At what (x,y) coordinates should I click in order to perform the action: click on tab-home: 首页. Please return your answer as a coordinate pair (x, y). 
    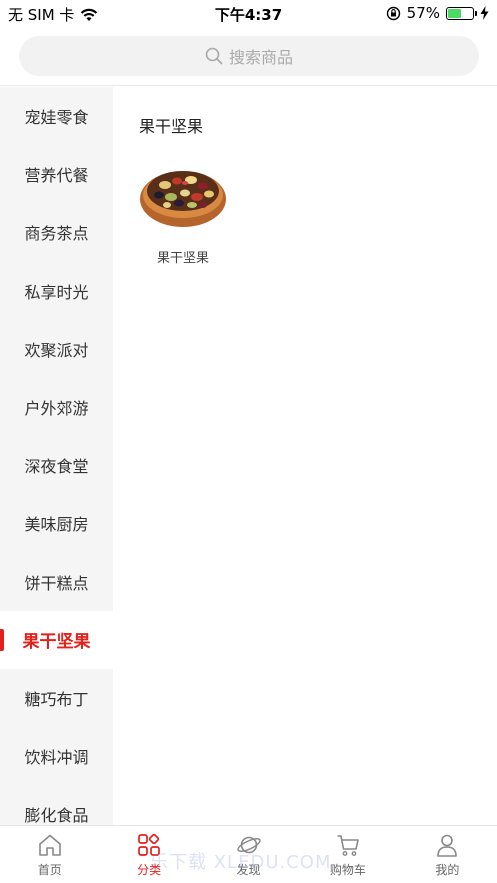
    Looking at the image, I should click on (49, 854).